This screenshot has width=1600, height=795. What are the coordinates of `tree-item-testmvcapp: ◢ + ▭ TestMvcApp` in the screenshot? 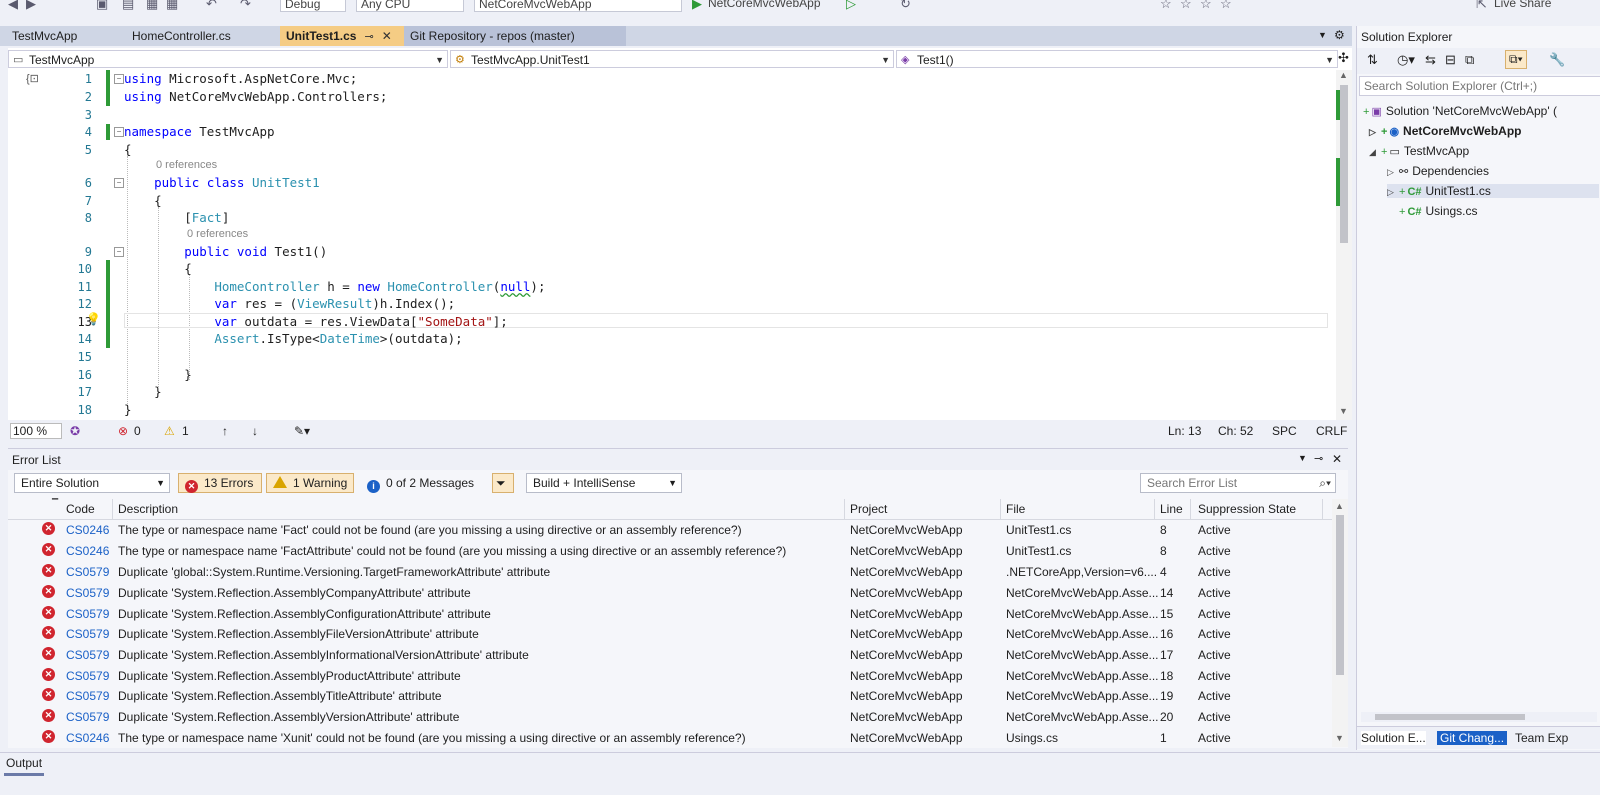 It's located at (1419, 151).